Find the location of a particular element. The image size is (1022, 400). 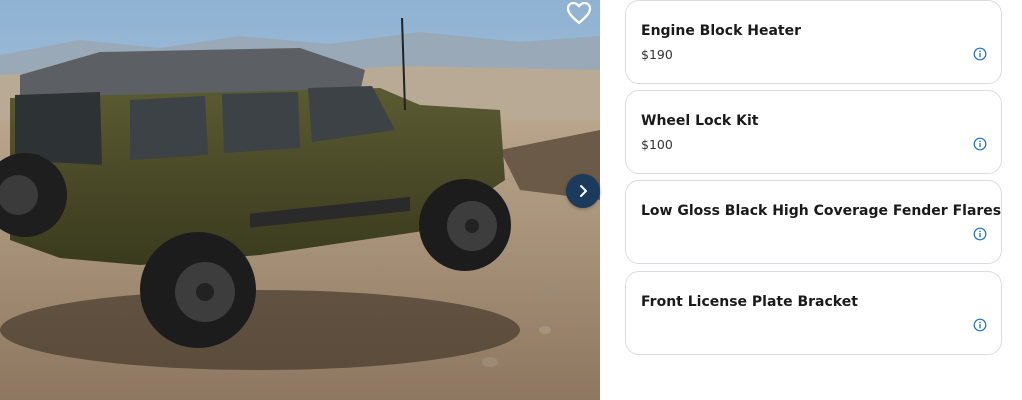

accessory-card-wheel-lock-kit: Wheel Lock Kit $100 is located at coordinates (813, 132).